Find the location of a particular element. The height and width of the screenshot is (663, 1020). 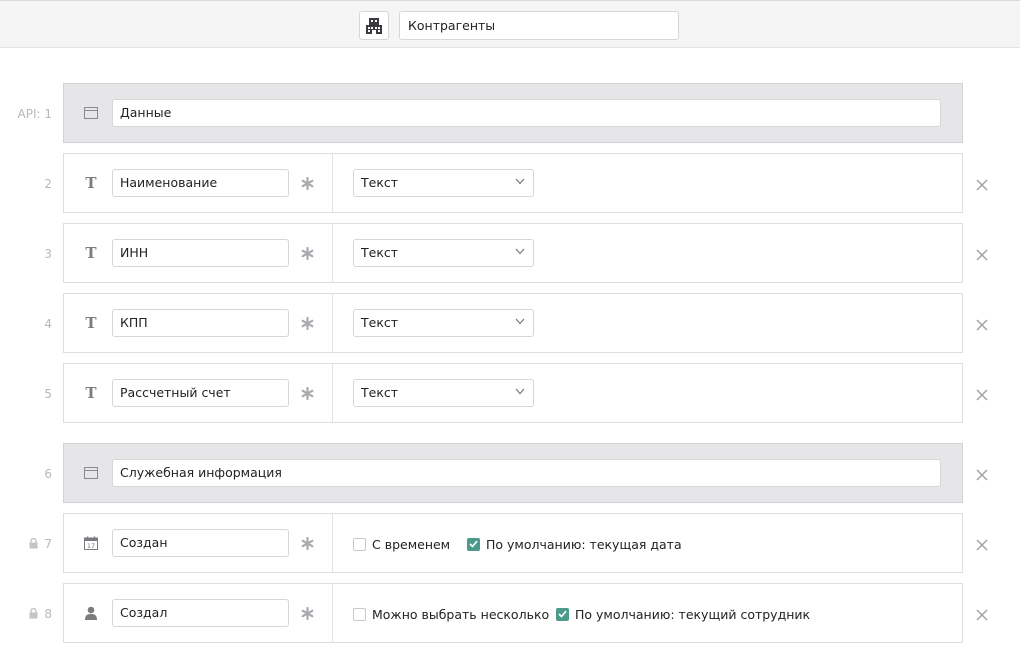

field-name-input: Создан is located at coordinates (200, 543).